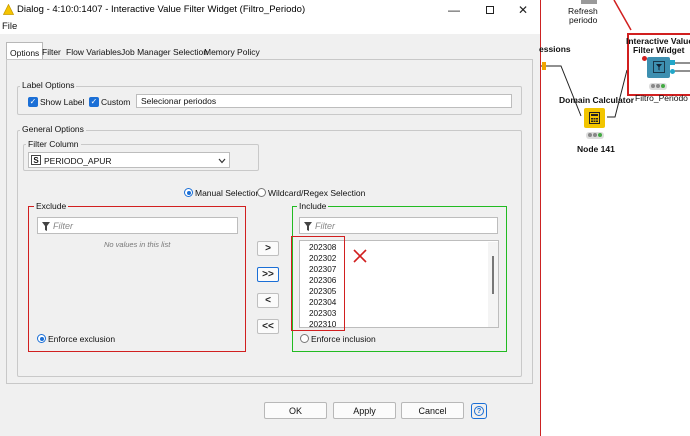 This screenshot has height=436, width=690. I want to click on include-filter-input: Filter, so click(398, 225).